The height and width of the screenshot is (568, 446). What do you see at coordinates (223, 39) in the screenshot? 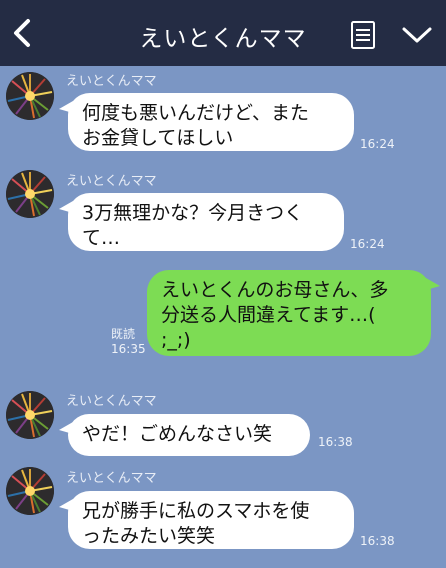
I see `chat-title: えいとくんママ` at bounding box center [223, 39].